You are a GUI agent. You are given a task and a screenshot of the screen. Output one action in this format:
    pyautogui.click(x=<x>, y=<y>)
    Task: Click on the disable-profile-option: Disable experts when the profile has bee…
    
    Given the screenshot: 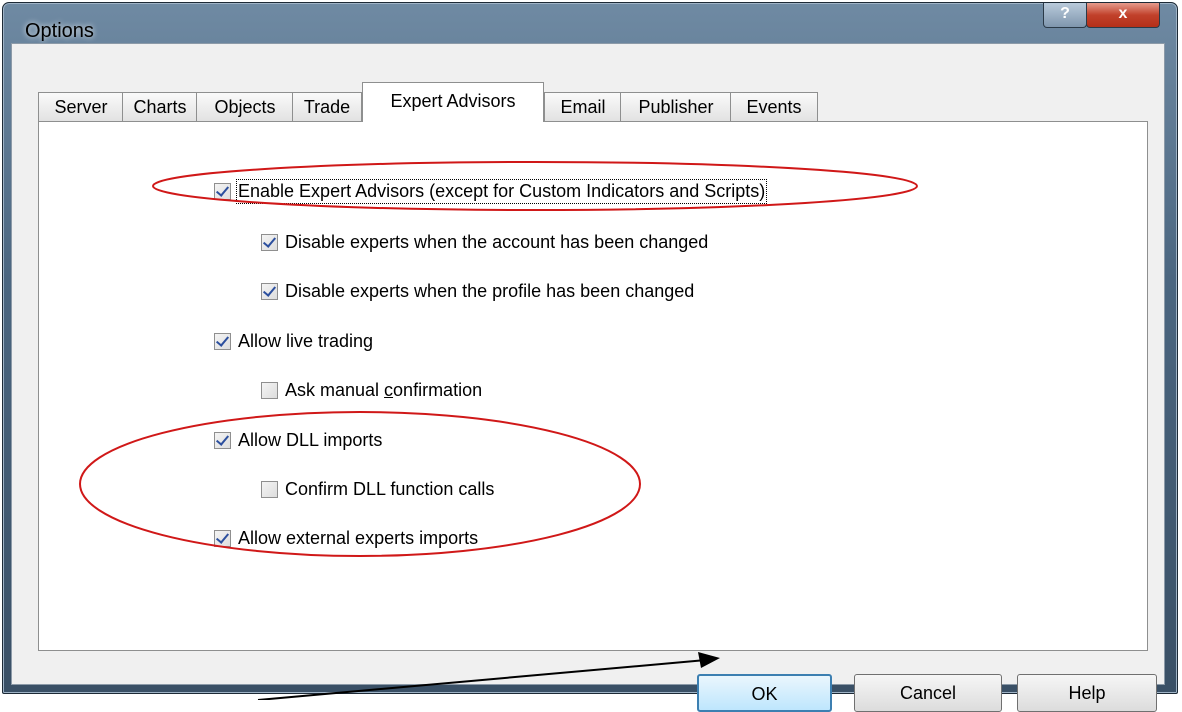 What is the action you would take?
    pyautogui.click(x=477, y=291)
    